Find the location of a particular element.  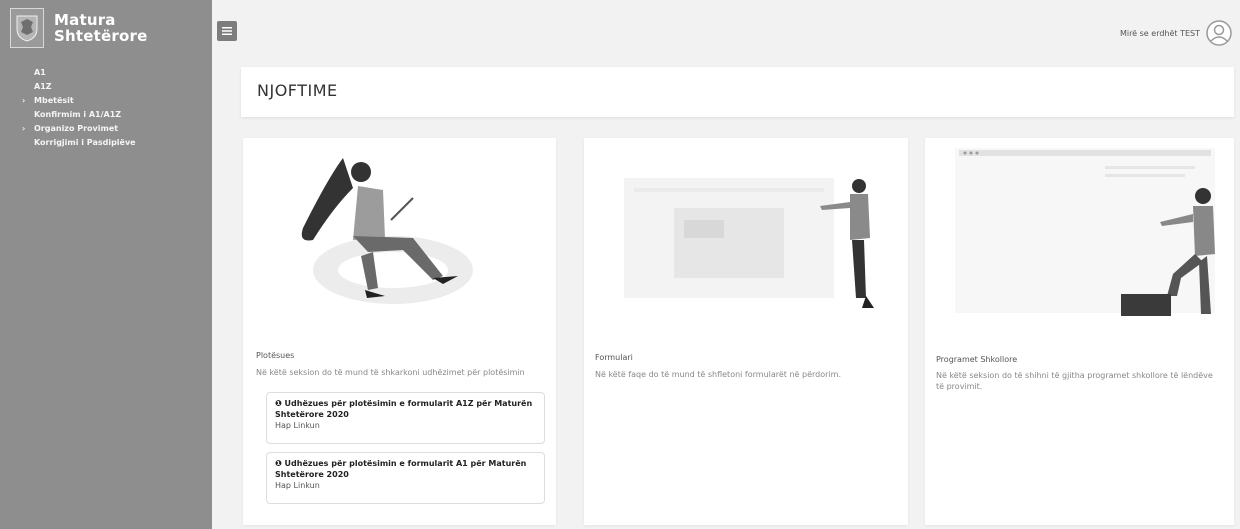

greeting-text: Mirë se erdhët TEST is located at coordinates (1159, 33).